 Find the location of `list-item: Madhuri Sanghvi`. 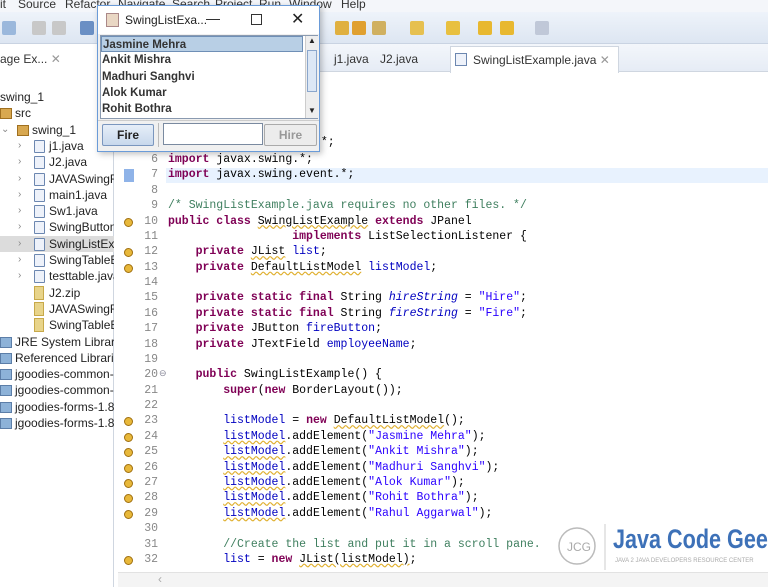

list-item: Madhuri Sanghvi is located at coordinates (202, 77).